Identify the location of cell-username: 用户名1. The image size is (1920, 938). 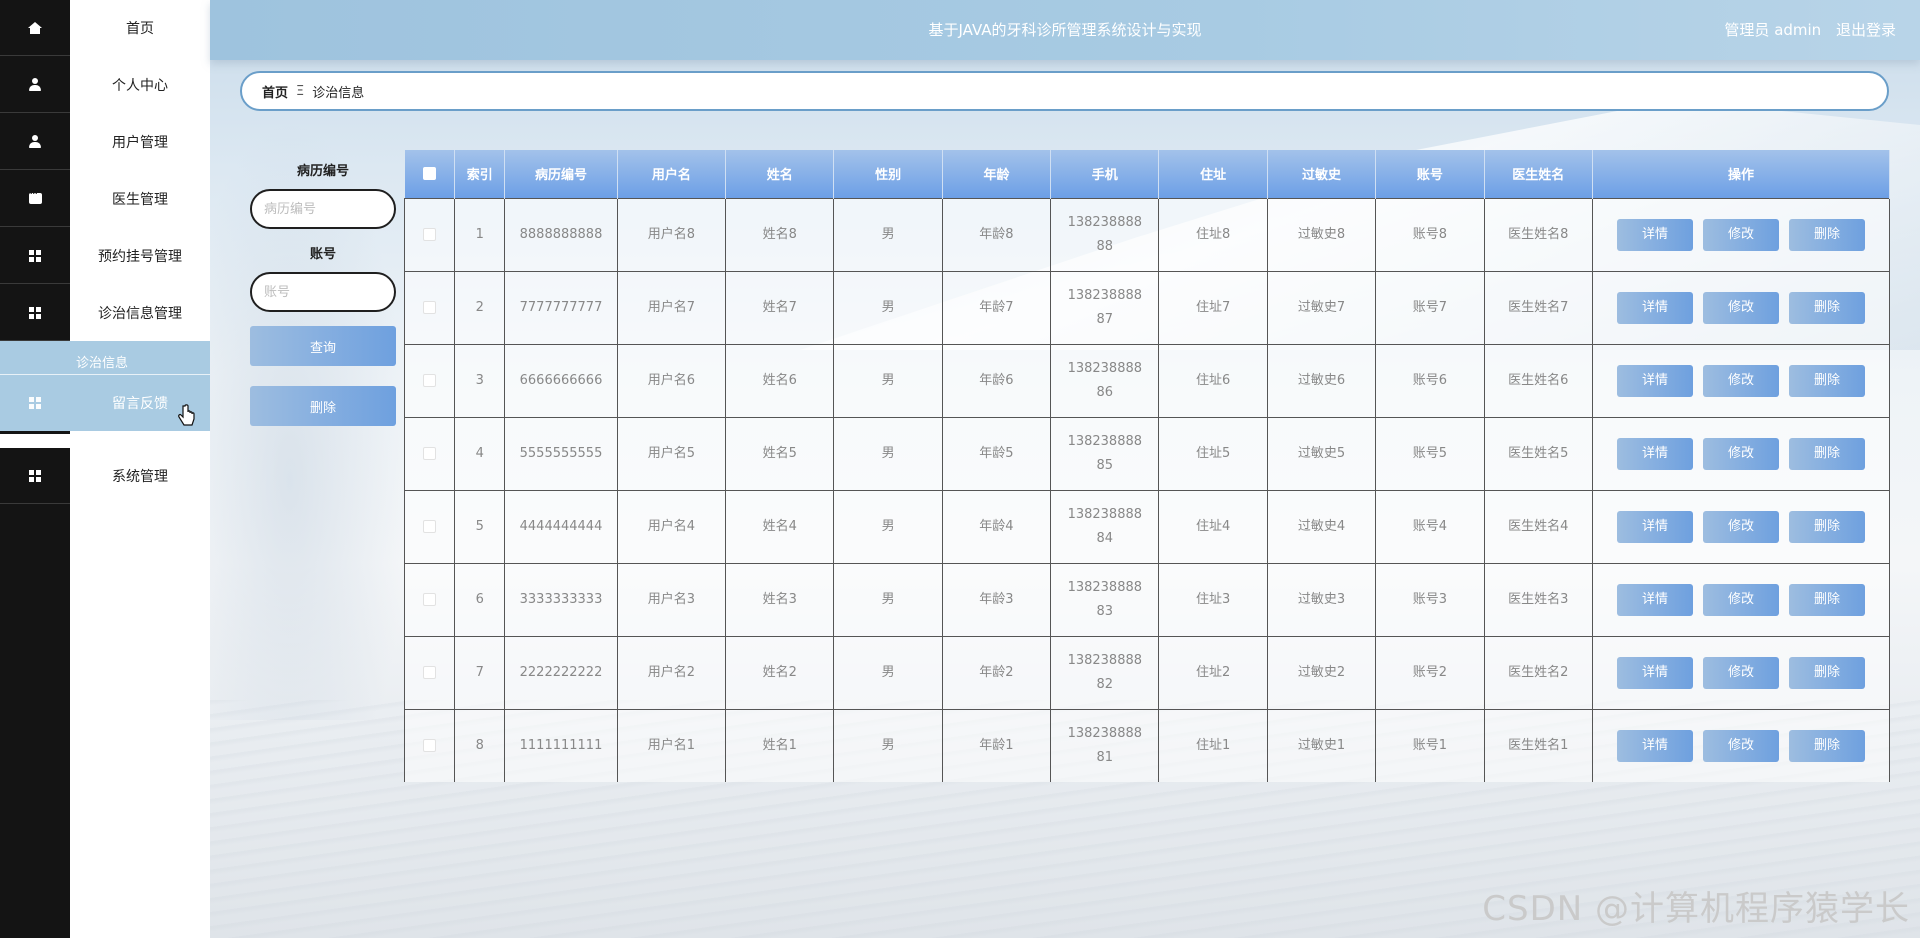
(671, 745).